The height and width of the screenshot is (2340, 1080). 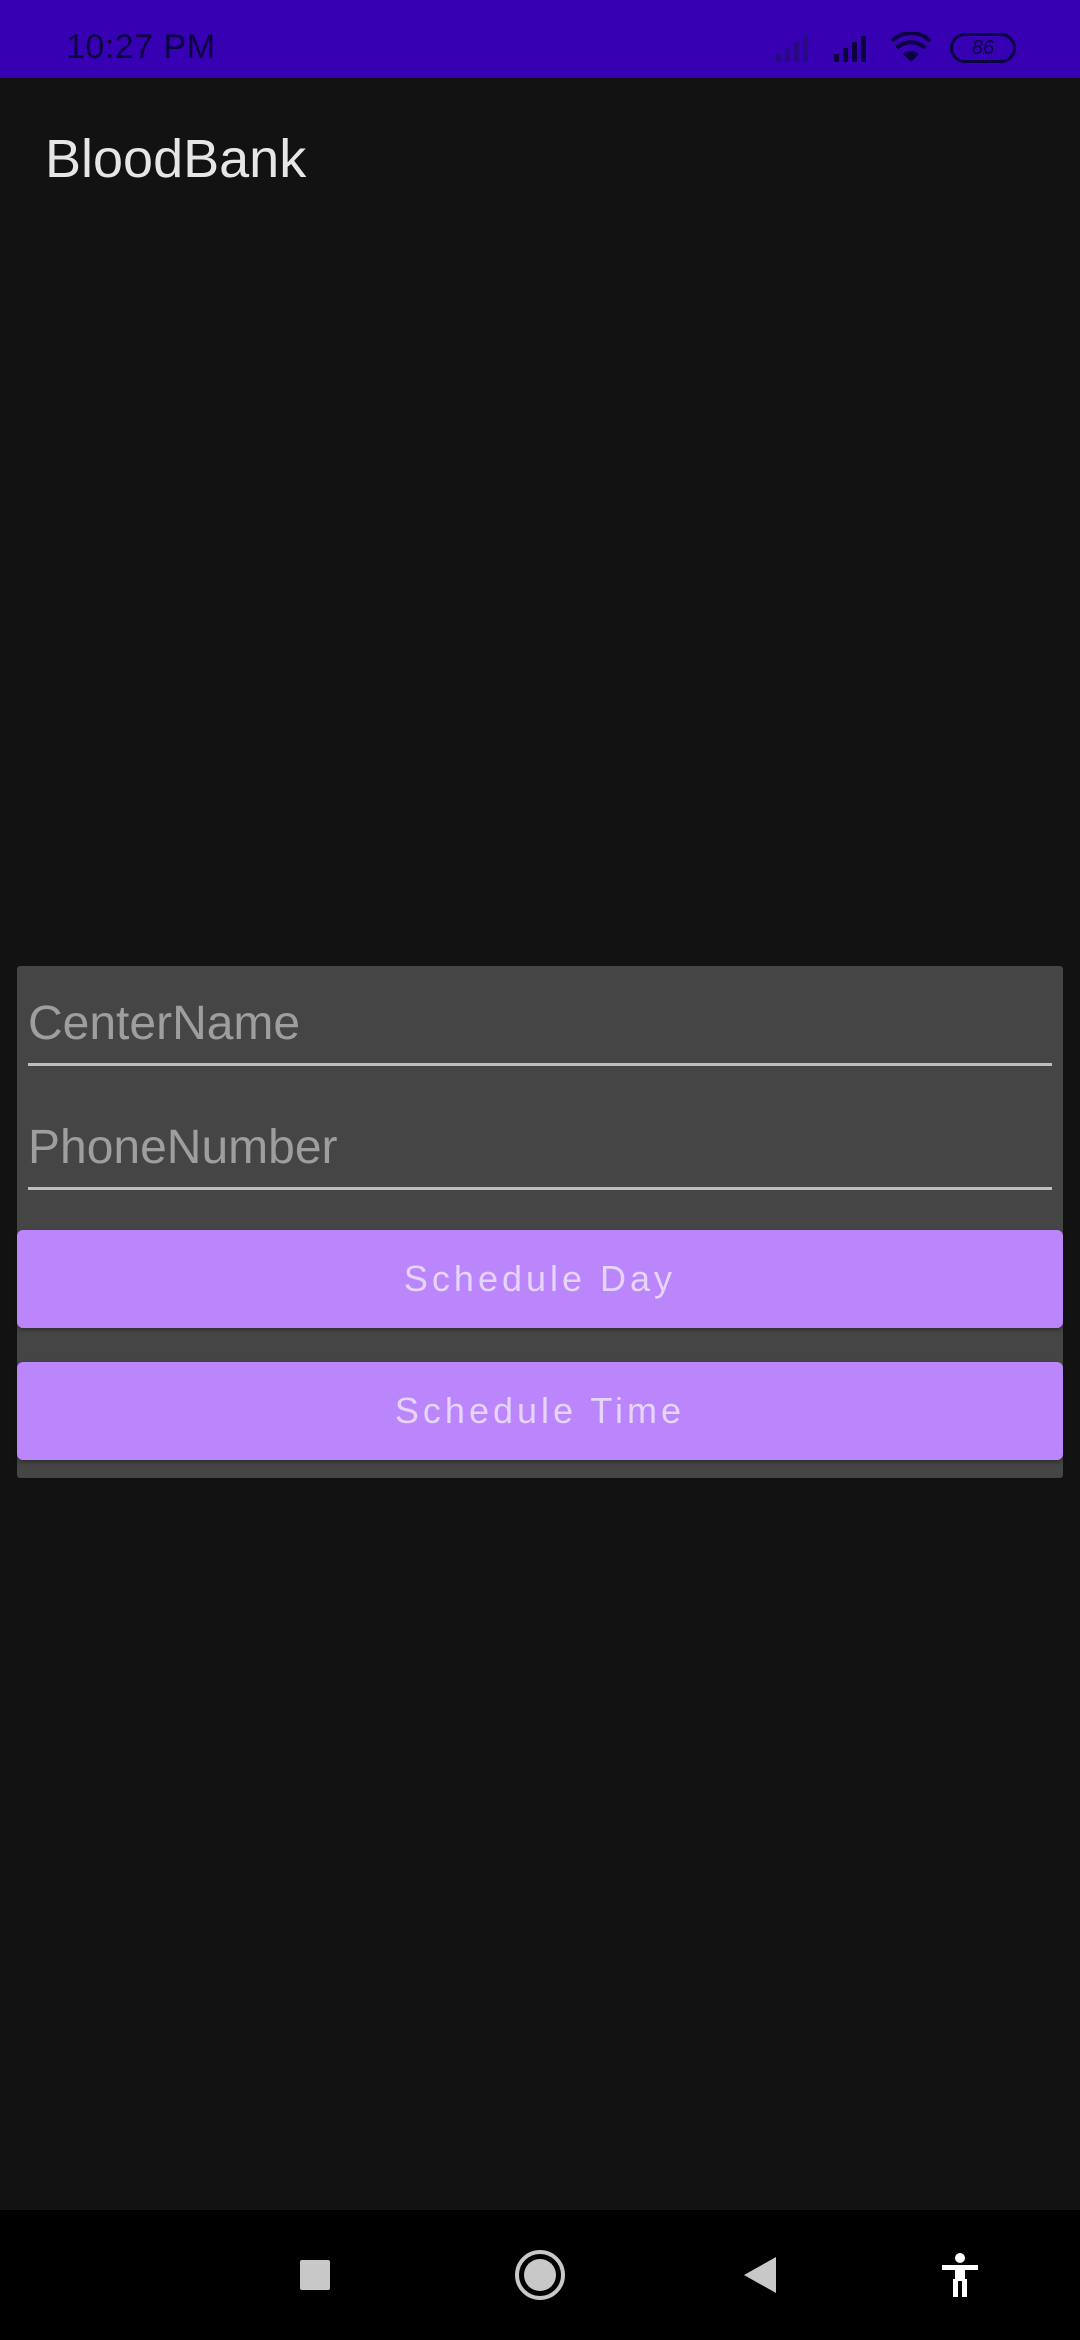 What do you see at coordinates (794, 48) in the screenshot?
I see `signal-weak-icon` at bounding box center [794, 48].